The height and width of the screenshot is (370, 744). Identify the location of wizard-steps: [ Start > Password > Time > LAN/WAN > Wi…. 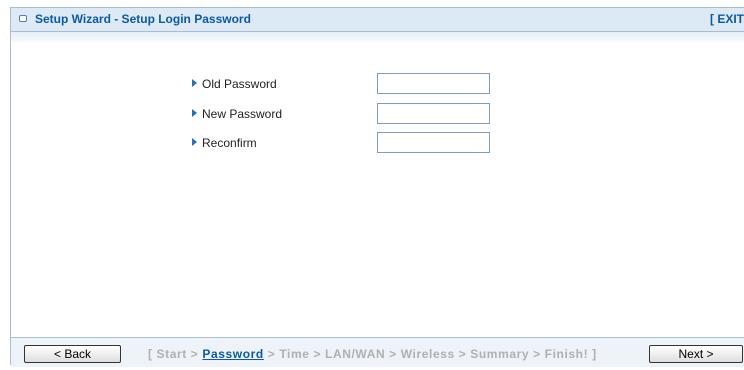
(372, 354).